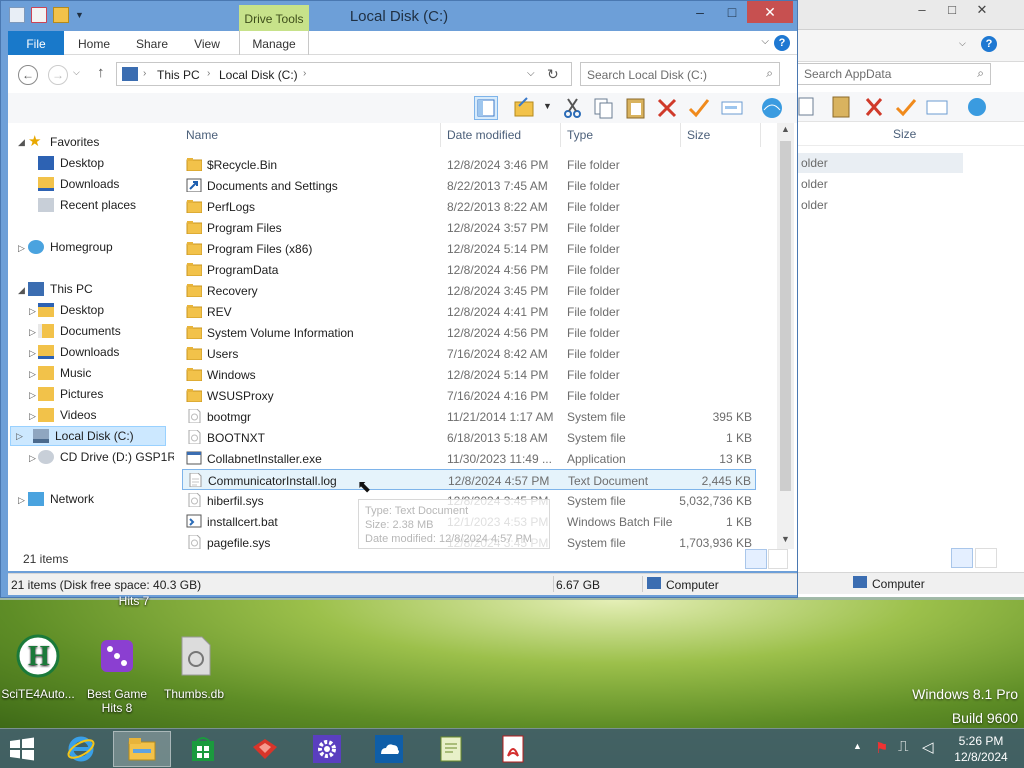  What do you see at coordinates (202, 135) in the screenshot?
I see `column-header-name: Name` at bounding box center [202, 135].